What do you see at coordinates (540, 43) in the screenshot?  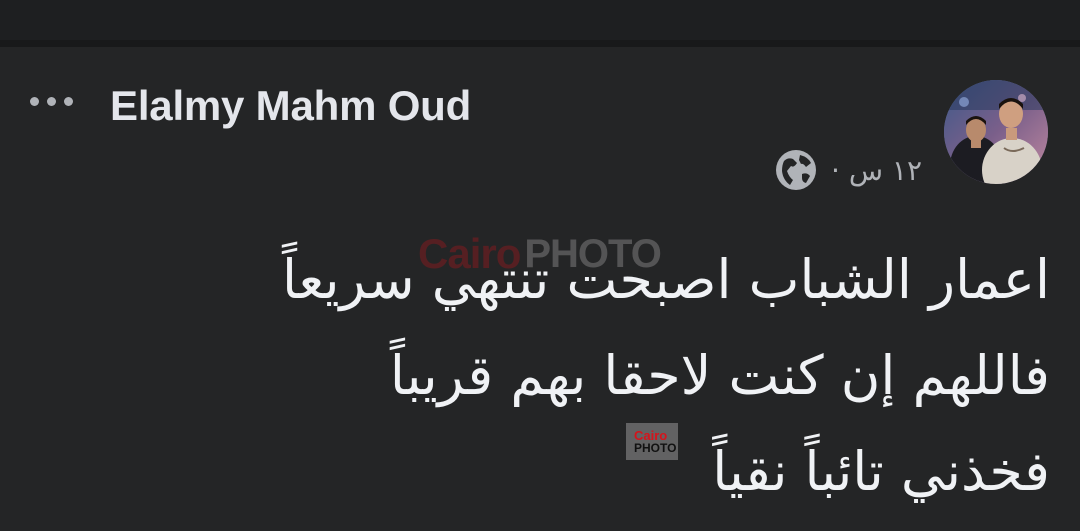 I see `feed-divider` at bounding box center [540, 43].